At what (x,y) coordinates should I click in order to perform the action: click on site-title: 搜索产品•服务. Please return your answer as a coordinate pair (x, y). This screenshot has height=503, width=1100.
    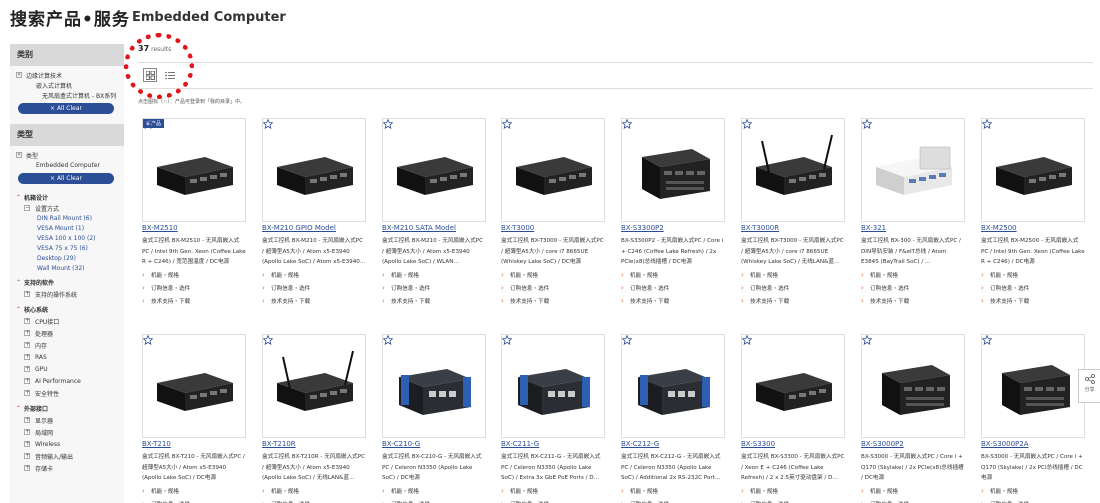
    Looking at the image, I should click on (70, 17).